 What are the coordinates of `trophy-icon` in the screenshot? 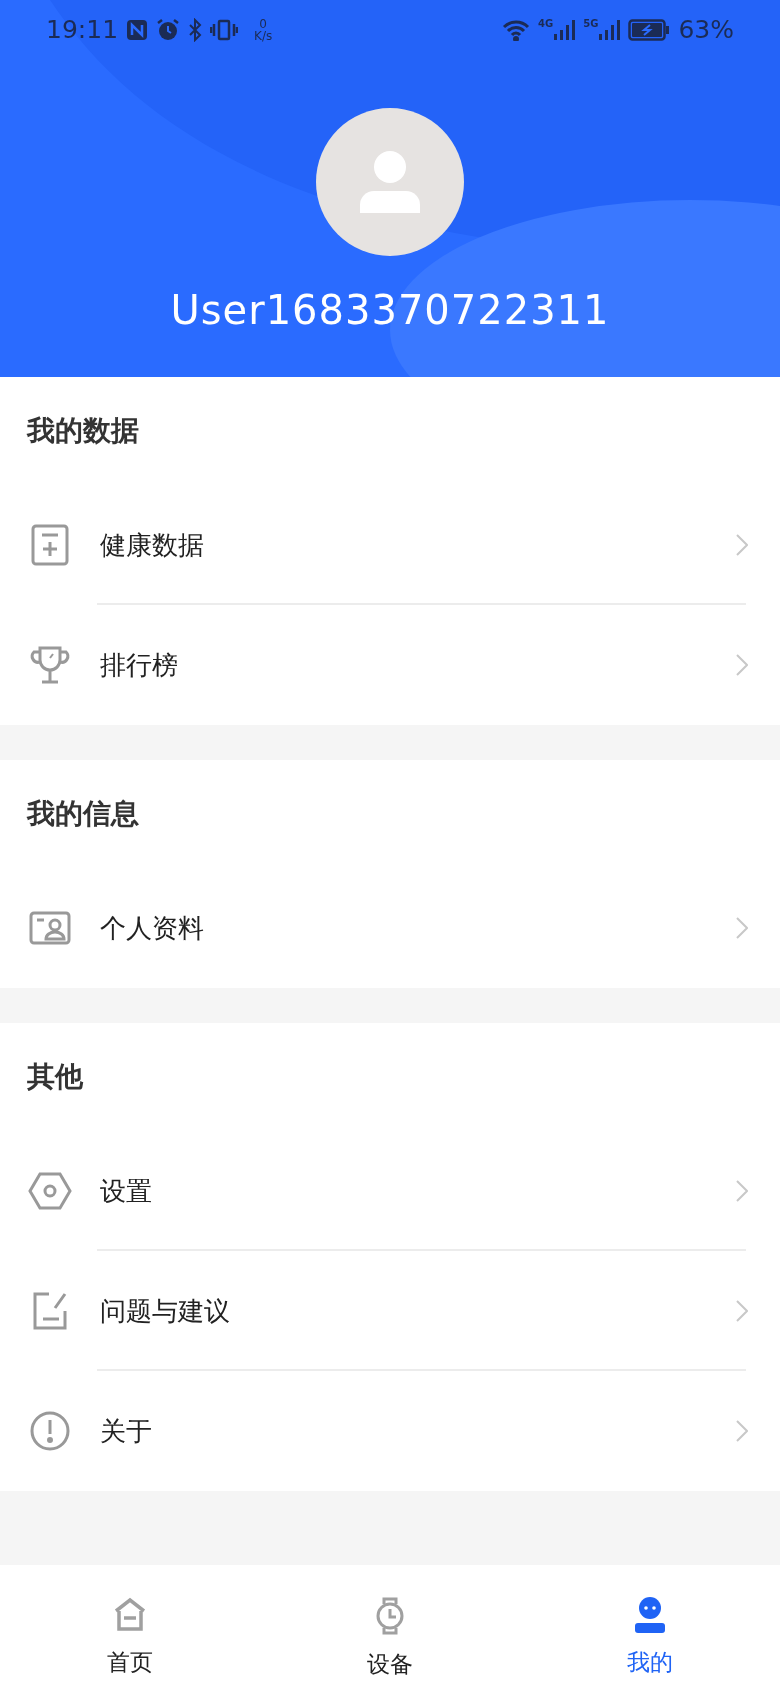 It's located at (50, 665).